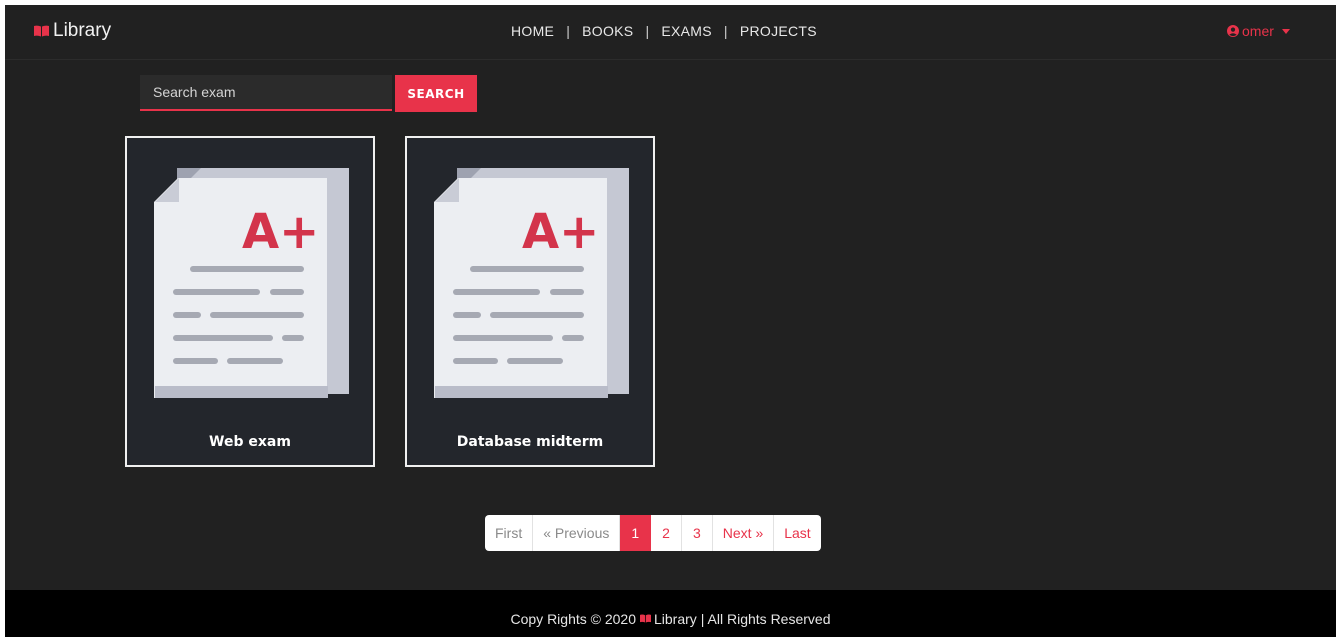 The image size is (1336, 637). Describe the element at coordinates (675, 618) in the screenshot. I see `footer-brand: Library` at that location.